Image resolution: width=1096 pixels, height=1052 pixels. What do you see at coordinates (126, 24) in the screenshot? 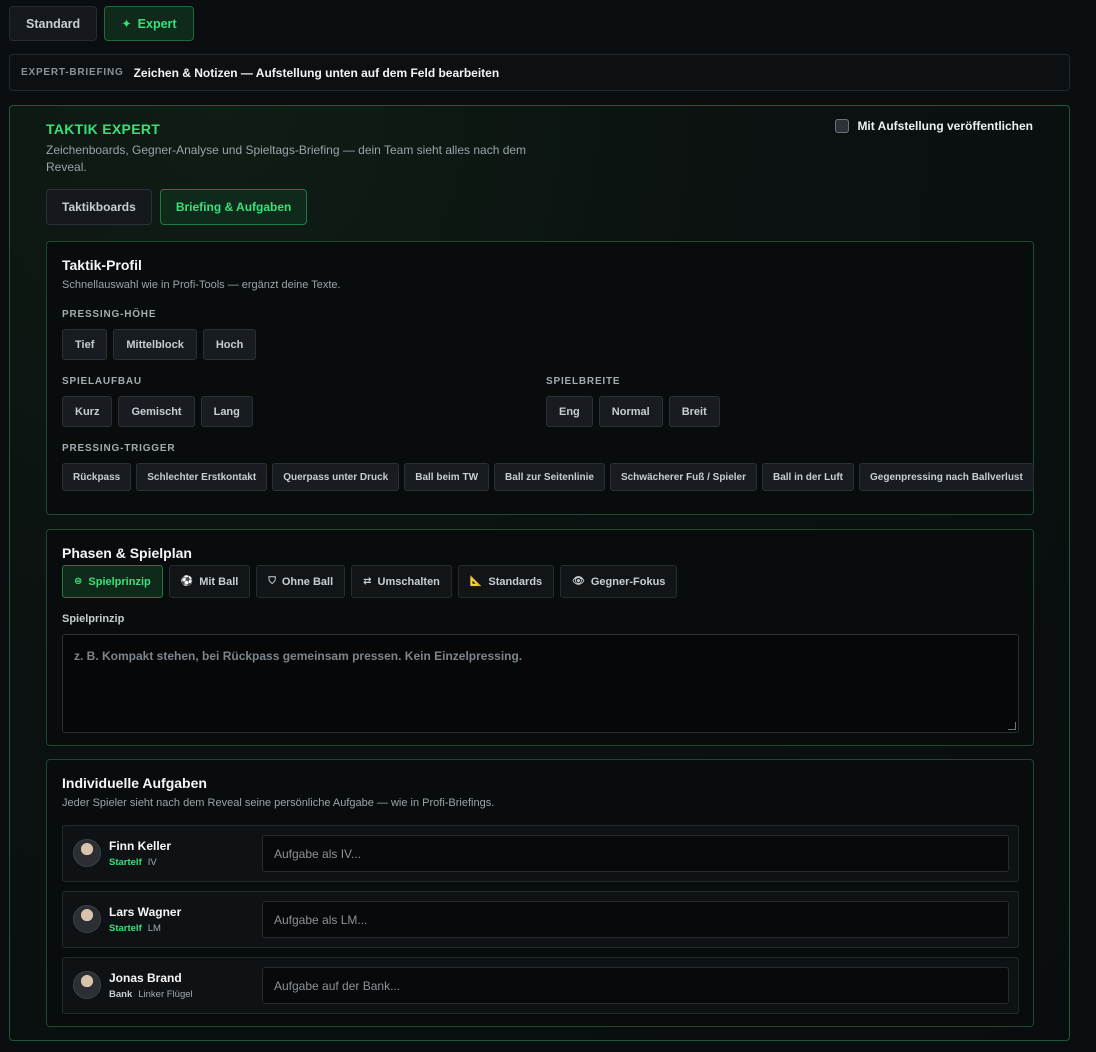
I see `sparkle-icon: ✦` at bounding box center [126, 24].